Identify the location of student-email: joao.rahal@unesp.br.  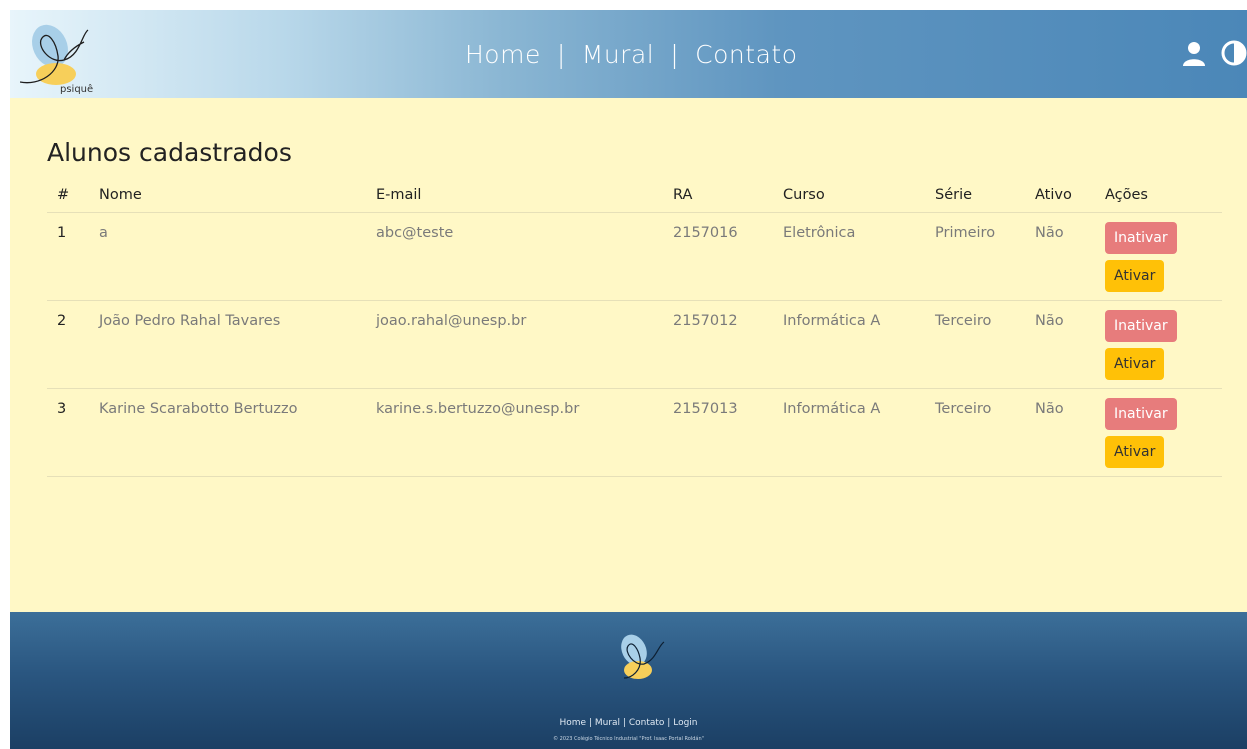
(514, 344).